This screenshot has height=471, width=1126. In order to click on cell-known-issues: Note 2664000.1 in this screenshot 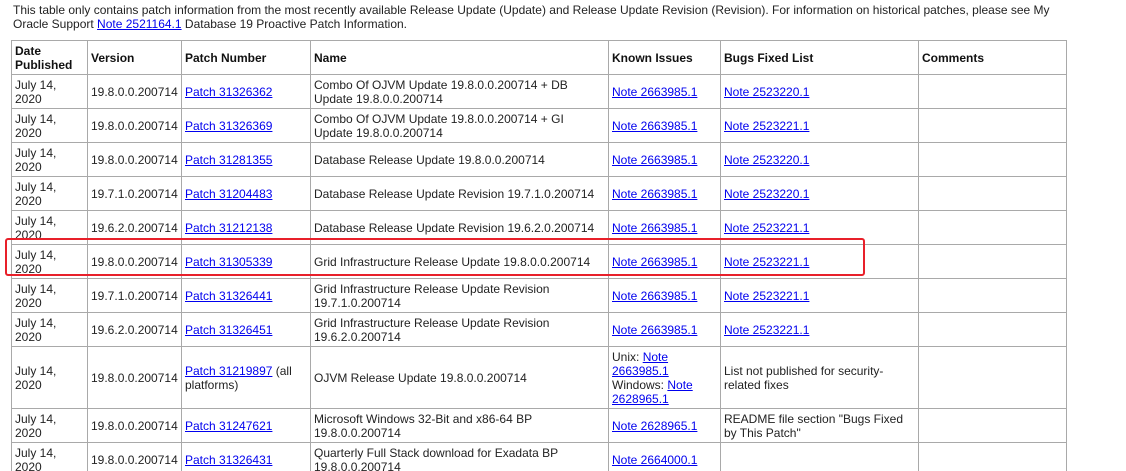, I will do `click(664, 456)`.